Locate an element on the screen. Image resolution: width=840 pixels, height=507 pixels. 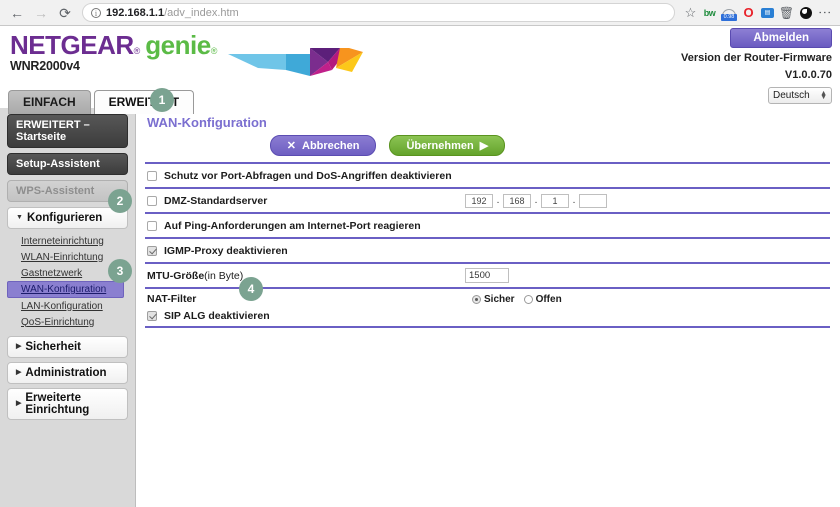
dmz-label: DMZ-Standardserver is located at coordinates (216, 200).